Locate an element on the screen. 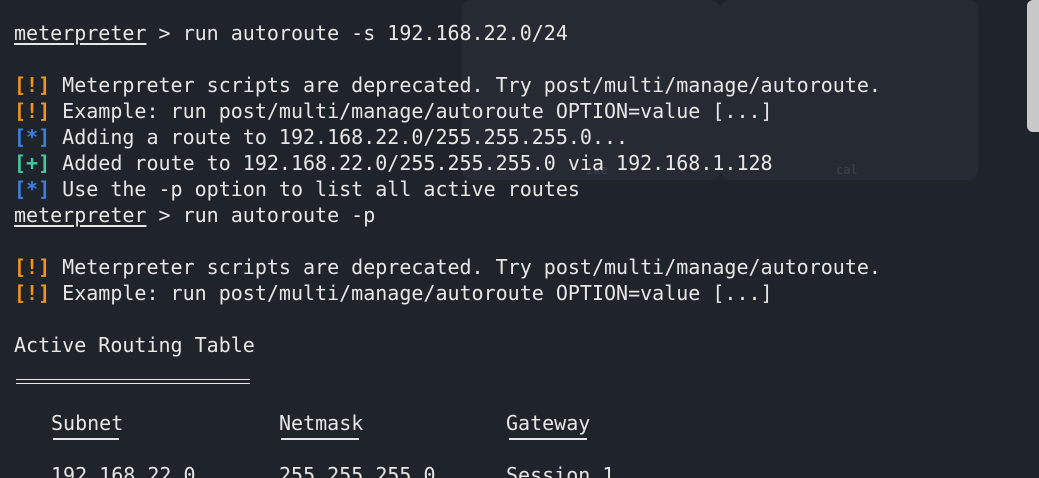 Image resolution: width=1039 pixels, height=478 pixels. cell-gateway: Session 1 is located at coordinates (560, 470).